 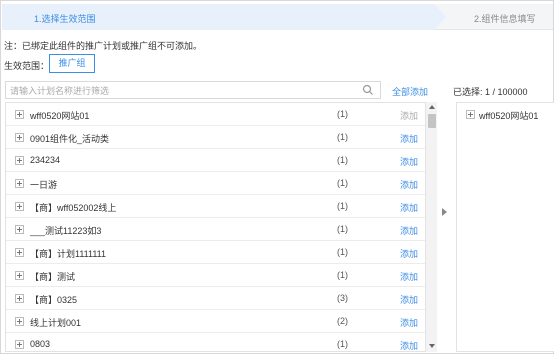 I want to click on plan-row: 线上计划001 (2) 添加, so click(x=215, y=321).